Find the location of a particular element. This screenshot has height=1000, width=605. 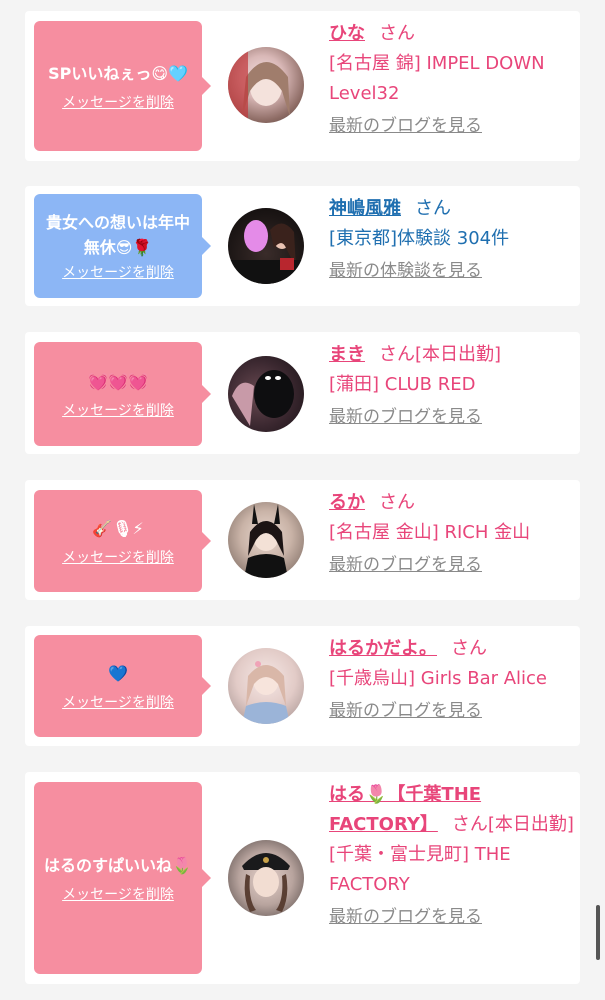

profile-info: るか さん [名古屋 金山] RICH 金山 最新のブログを見る is located at coordinates (449, 532).